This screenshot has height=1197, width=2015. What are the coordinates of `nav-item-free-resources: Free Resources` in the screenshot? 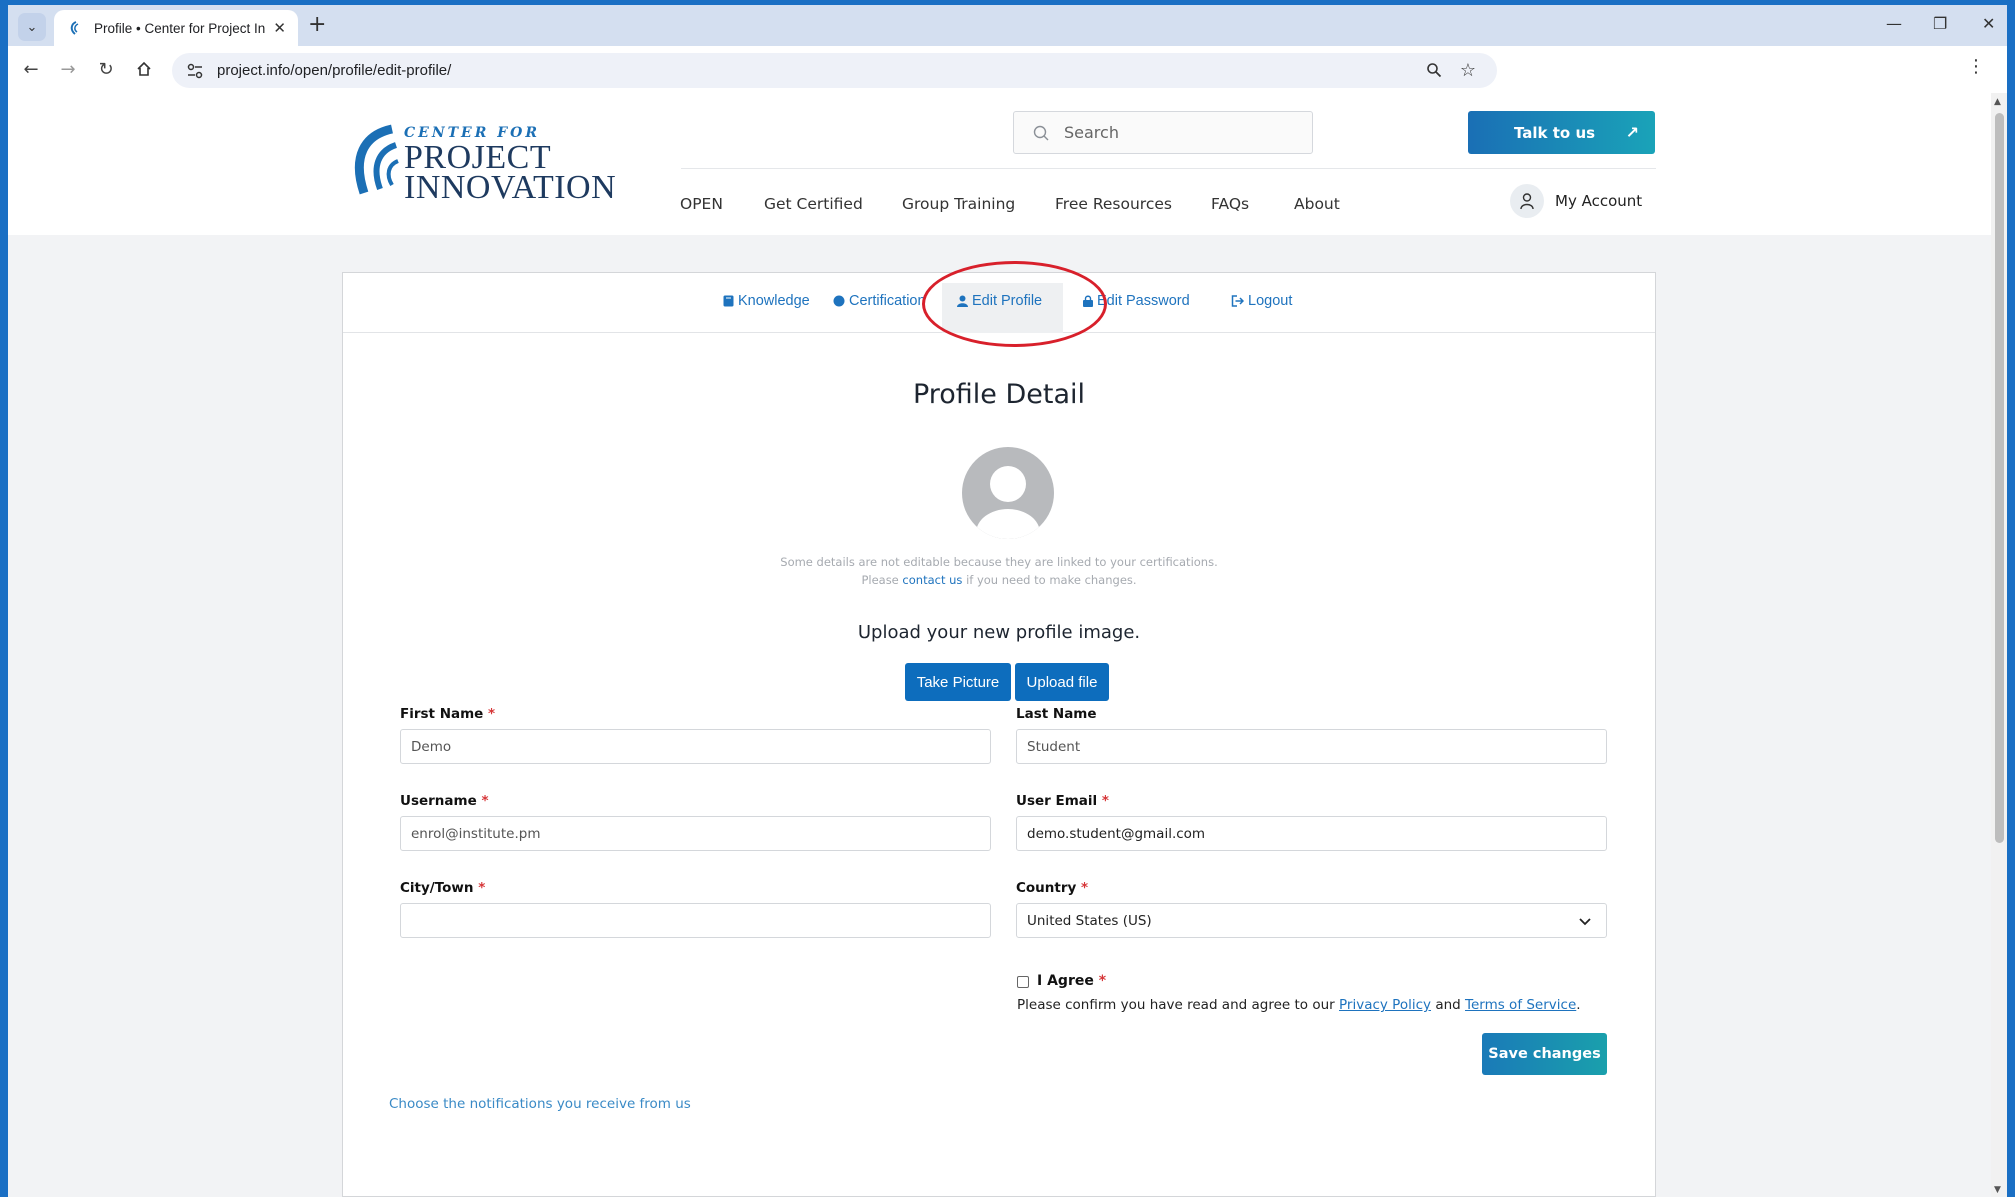 It's located at (1113, 204).